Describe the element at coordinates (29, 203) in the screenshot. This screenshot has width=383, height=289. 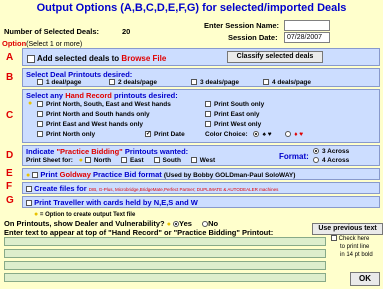
I see `traveller-checkbox` at that location.